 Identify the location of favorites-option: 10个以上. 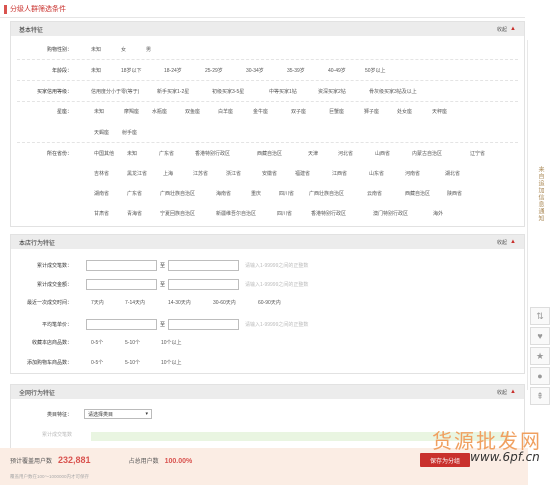
(171, 342).